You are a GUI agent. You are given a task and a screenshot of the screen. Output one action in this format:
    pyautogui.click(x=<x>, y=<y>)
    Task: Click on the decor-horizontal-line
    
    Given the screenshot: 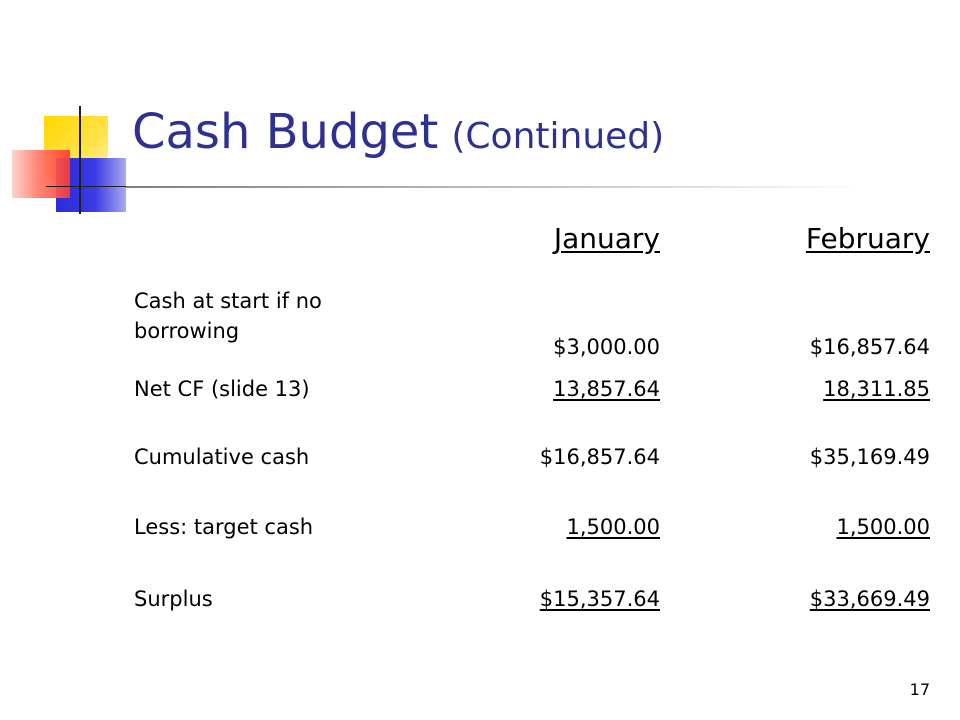 What is the action you would take?
    pyautogui.click(x=86, y=186)
    